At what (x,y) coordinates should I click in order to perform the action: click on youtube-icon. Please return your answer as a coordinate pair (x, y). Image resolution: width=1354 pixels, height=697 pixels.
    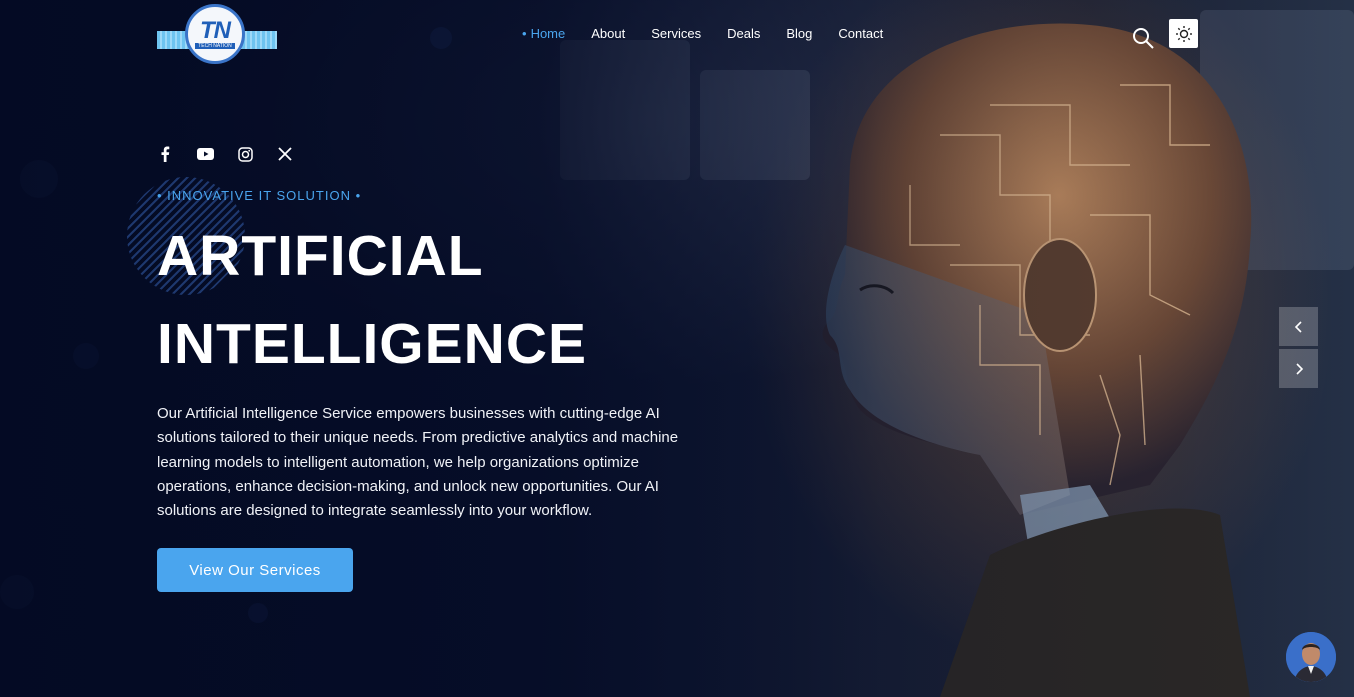
    Looking at the image, I should click on (205, 154).